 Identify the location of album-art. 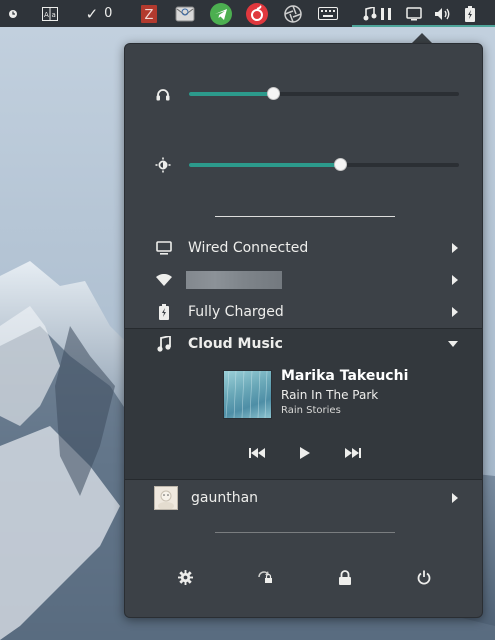
(247, 394).